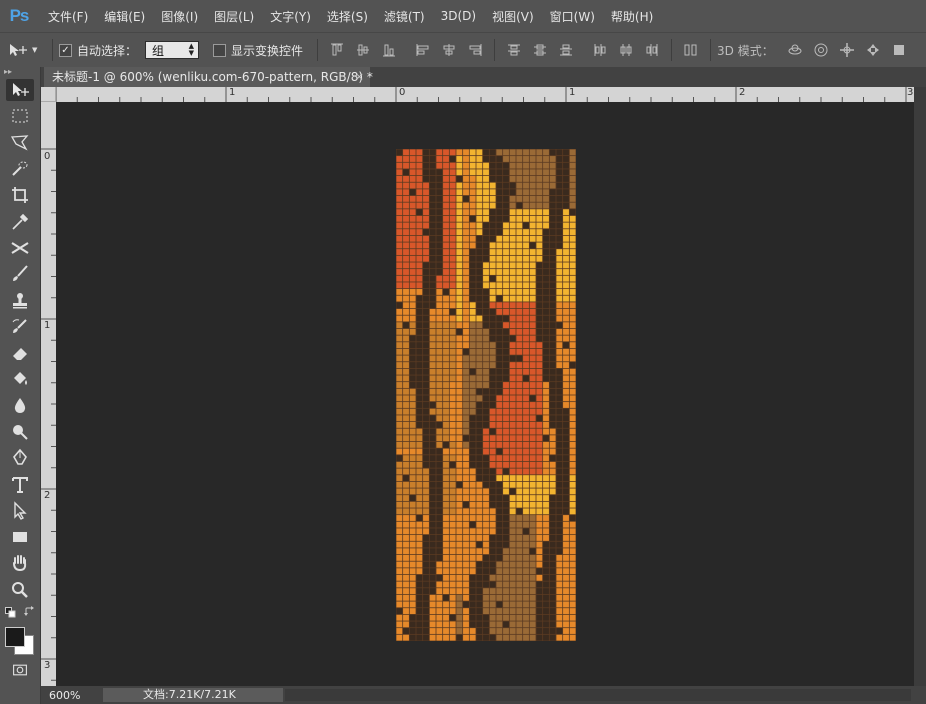 Image resolution: width=926 pixels, height=704 pixels. Describe the element at coordinates (899, 50) in the screenshot. I see `3d-scale-icon` at that location.